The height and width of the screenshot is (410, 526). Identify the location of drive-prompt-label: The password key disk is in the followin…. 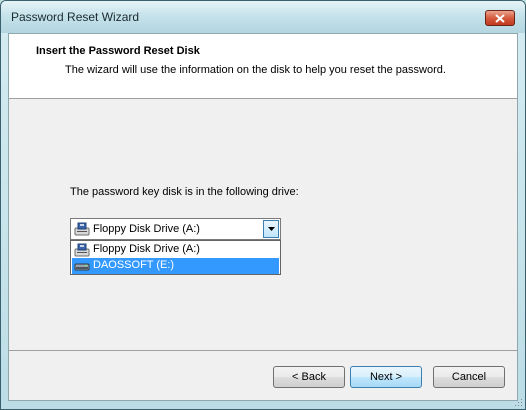
(184, 192).